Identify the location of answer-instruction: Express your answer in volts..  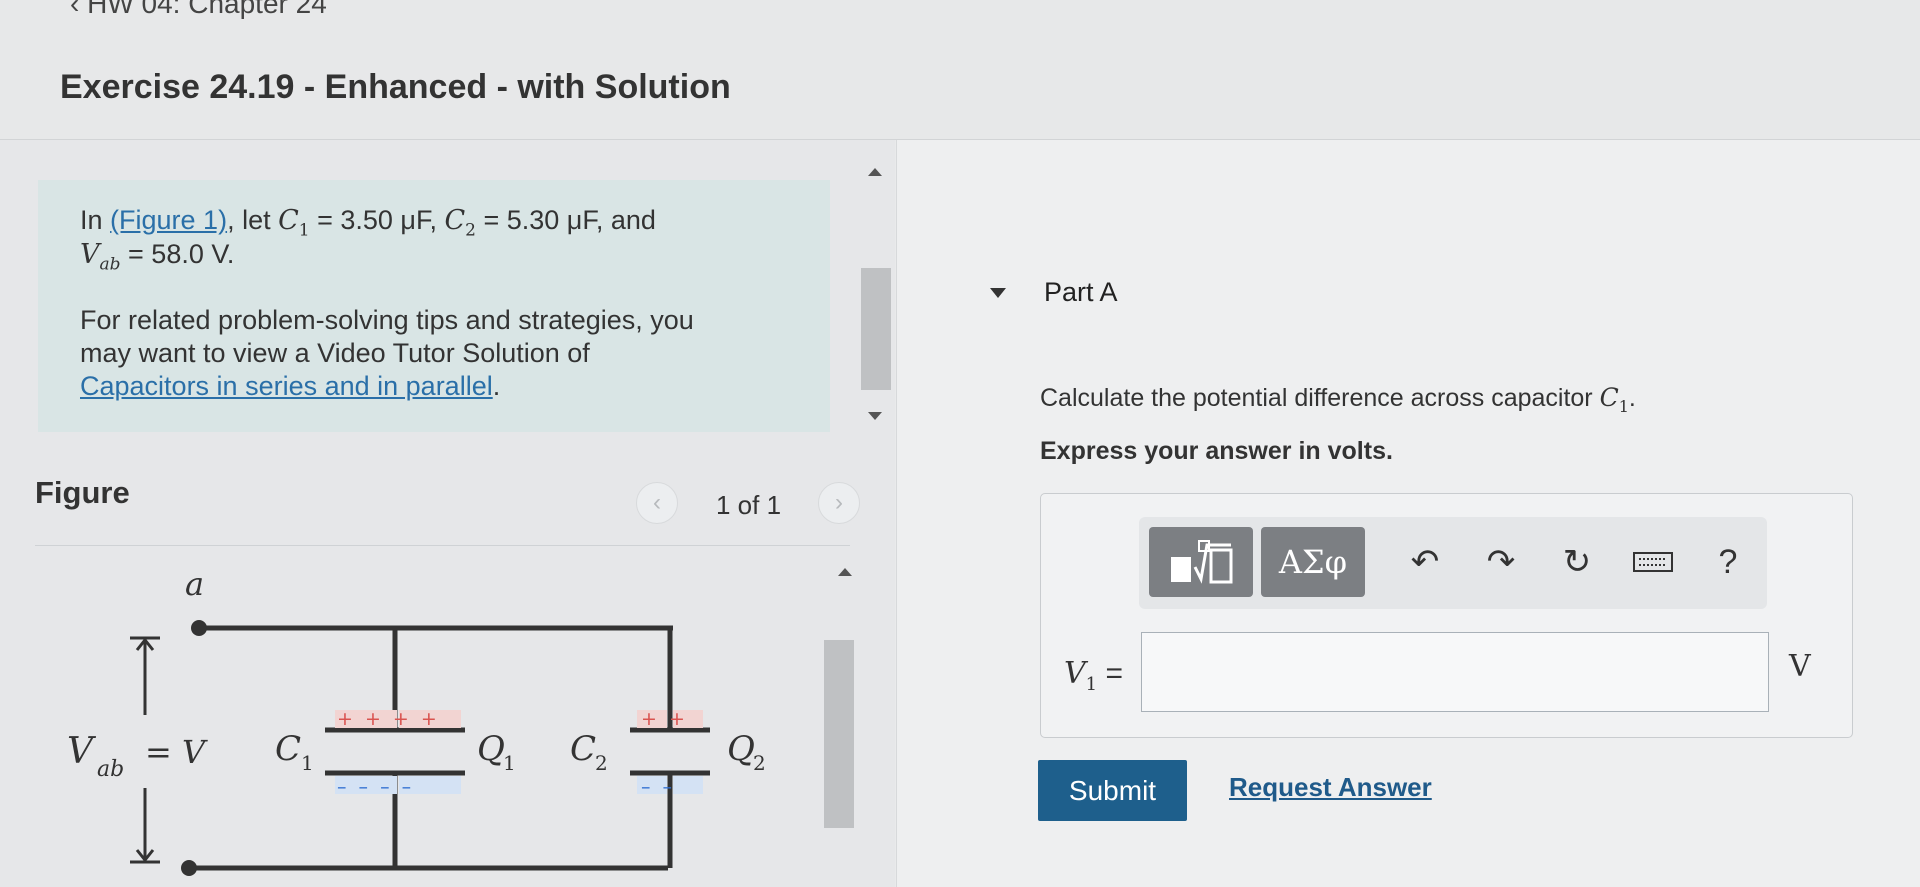
(1216, 451).